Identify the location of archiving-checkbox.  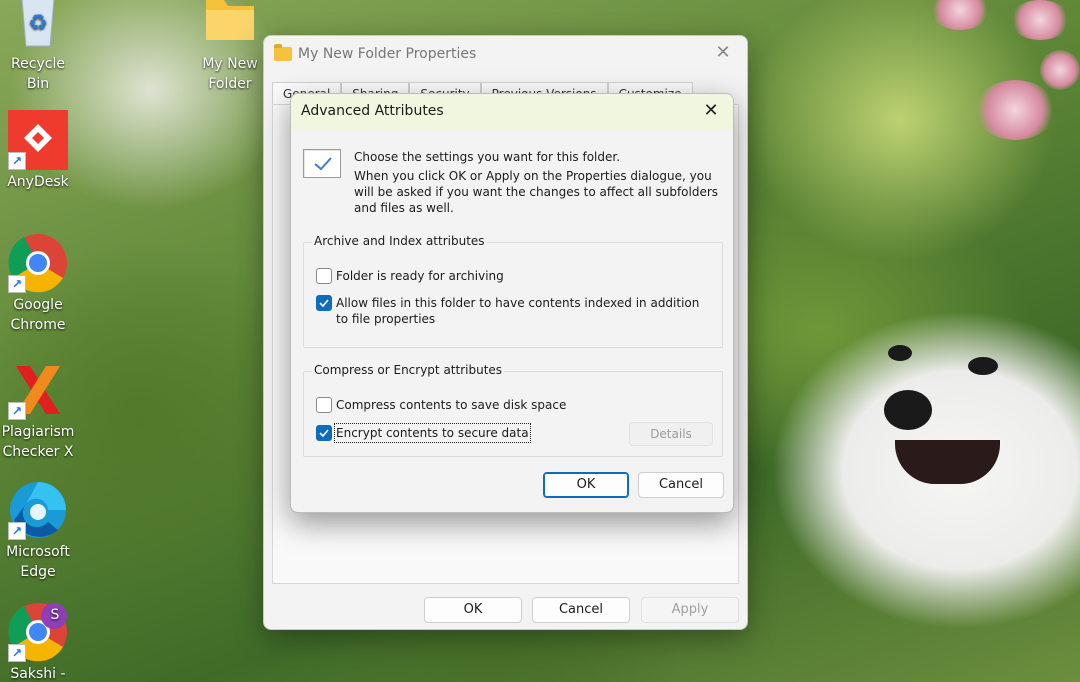
(324, 276).